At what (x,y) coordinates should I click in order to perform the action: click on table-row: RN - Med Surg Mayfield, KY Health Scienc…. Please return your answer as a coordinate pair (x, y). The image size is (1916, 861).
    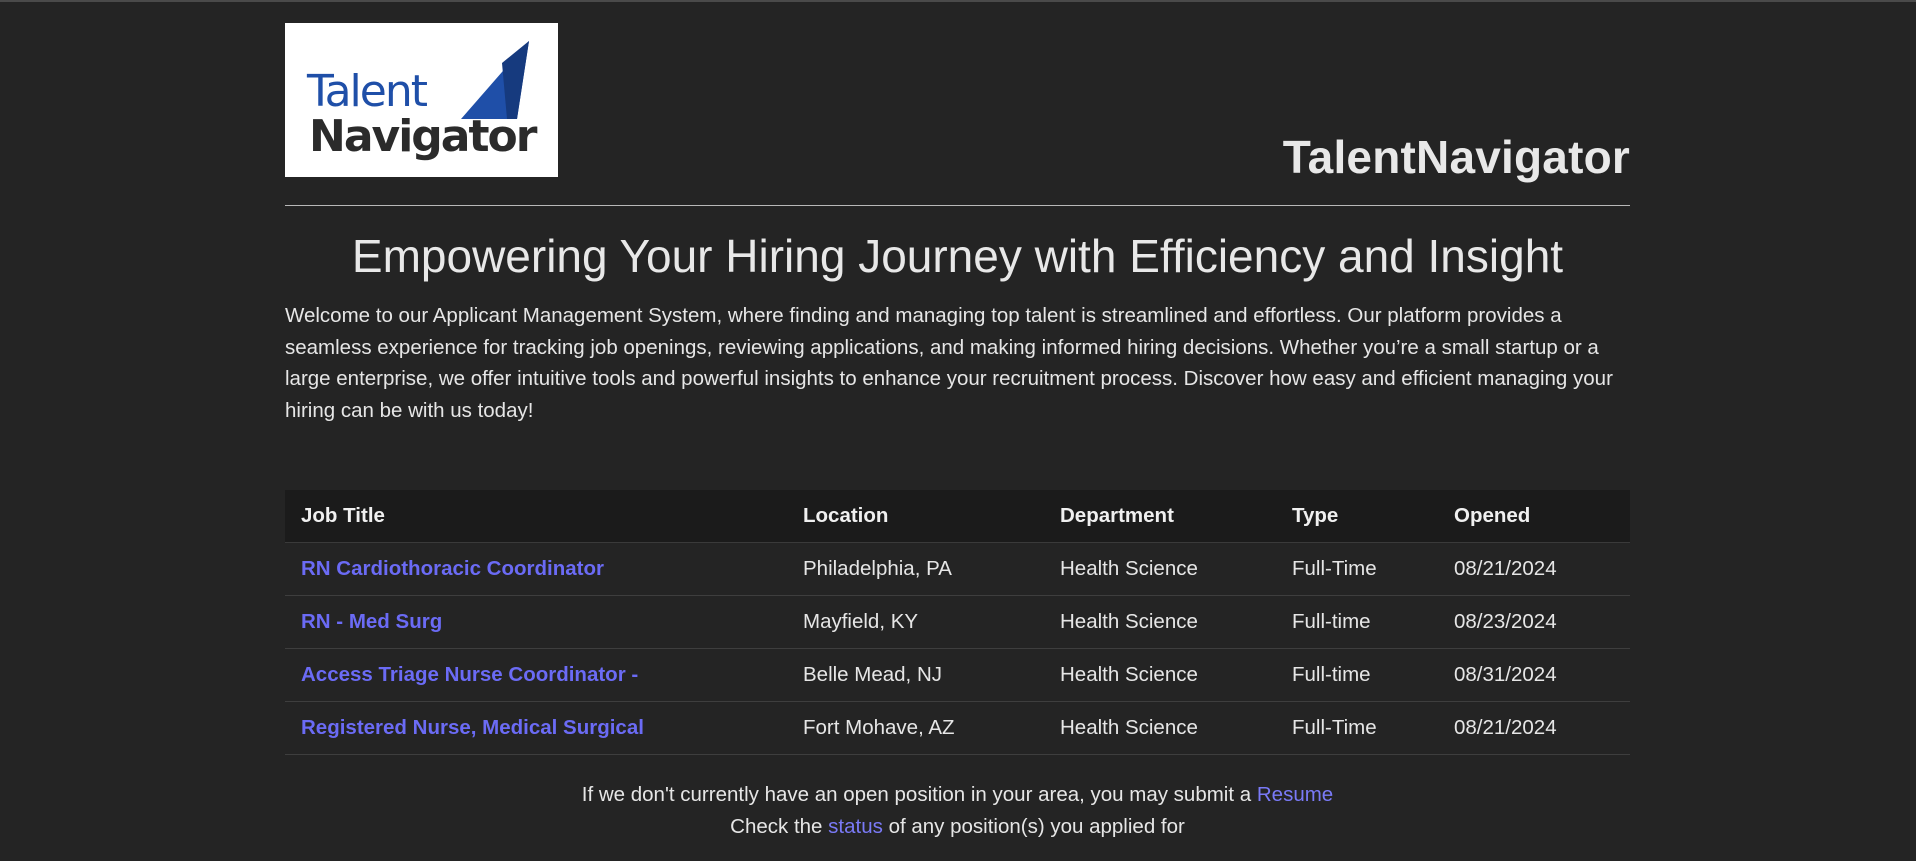
    Looking at the image, I should click on (957, 622).